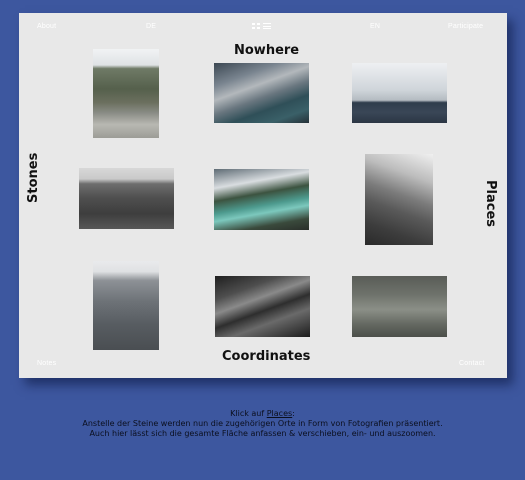 Image resolution: width=525 pixels, height=480 pixels. What do you see at coordinates (261, 26) in the screenshot?
I see `view-toggle` at bounding box center [261, 26].